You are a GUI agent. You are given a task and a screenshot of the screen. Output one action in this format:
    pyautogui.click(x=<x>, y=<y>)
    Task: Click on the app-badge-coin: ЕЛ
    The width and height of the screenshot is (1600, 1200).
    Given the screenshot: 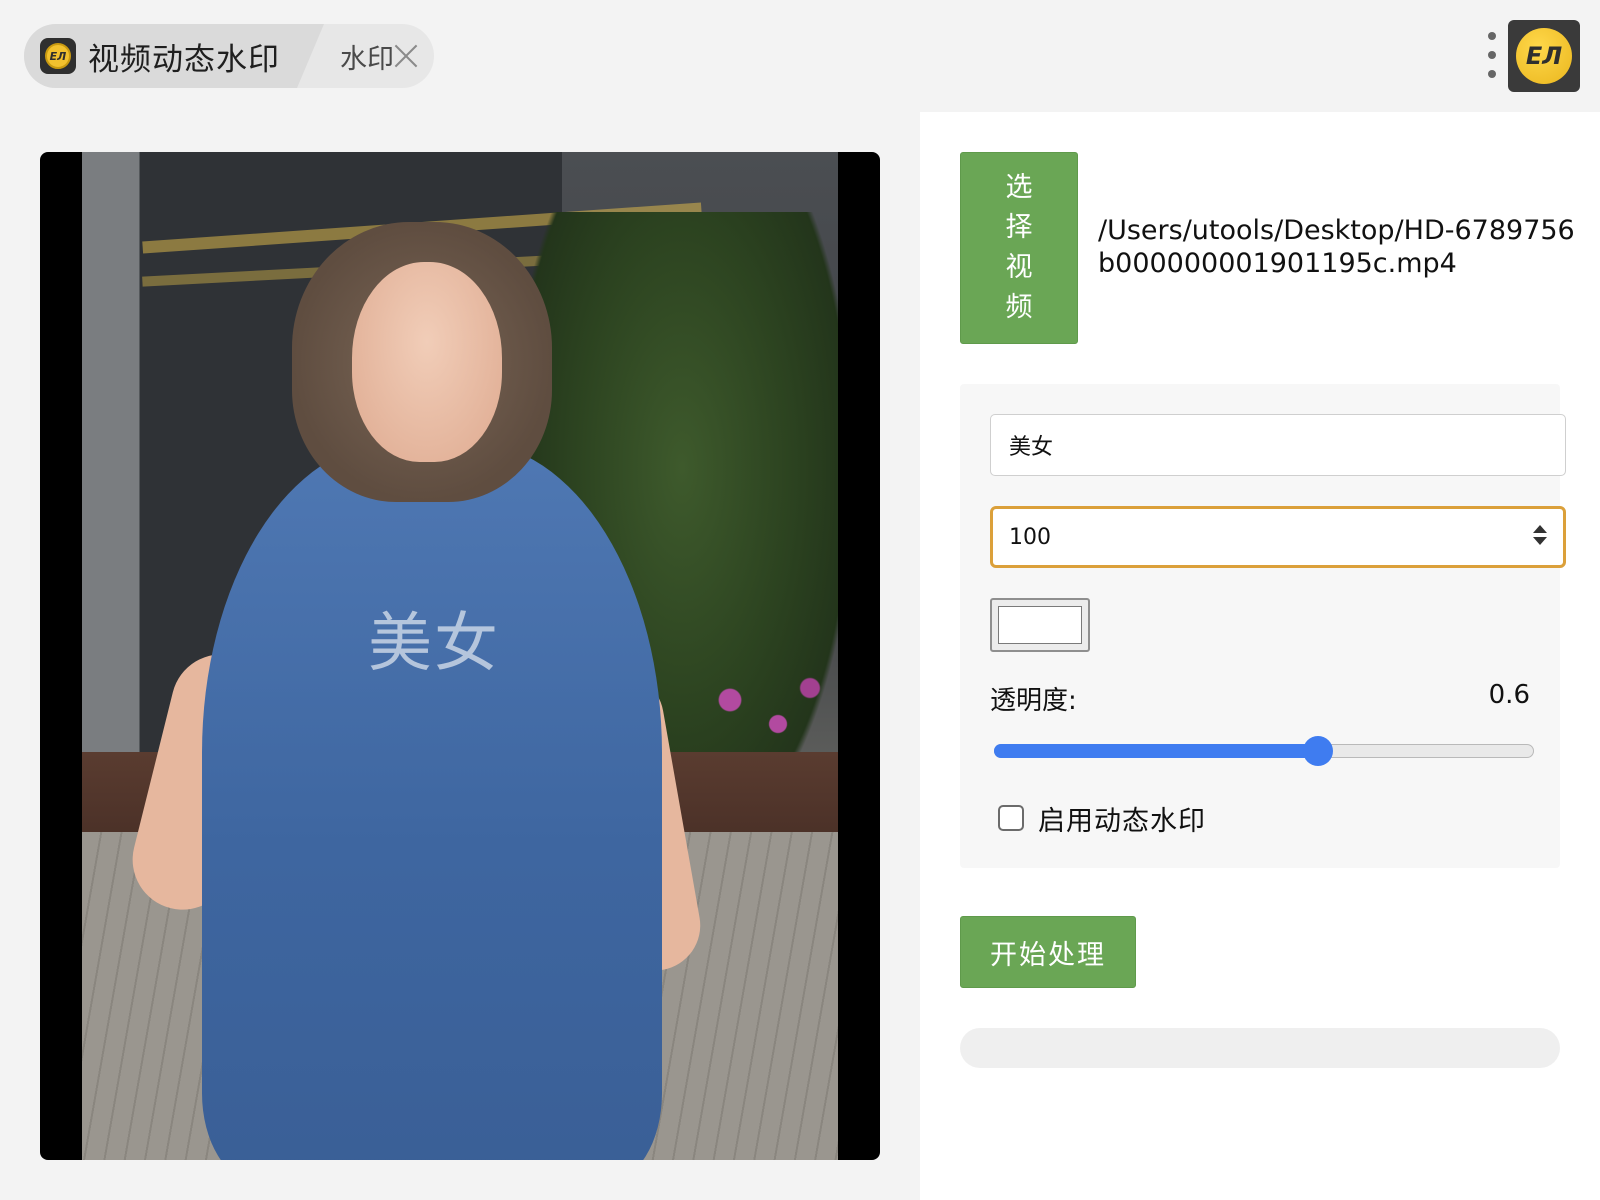 What is the action you would take?
    pyautogui.click(x=58, y=56)
    